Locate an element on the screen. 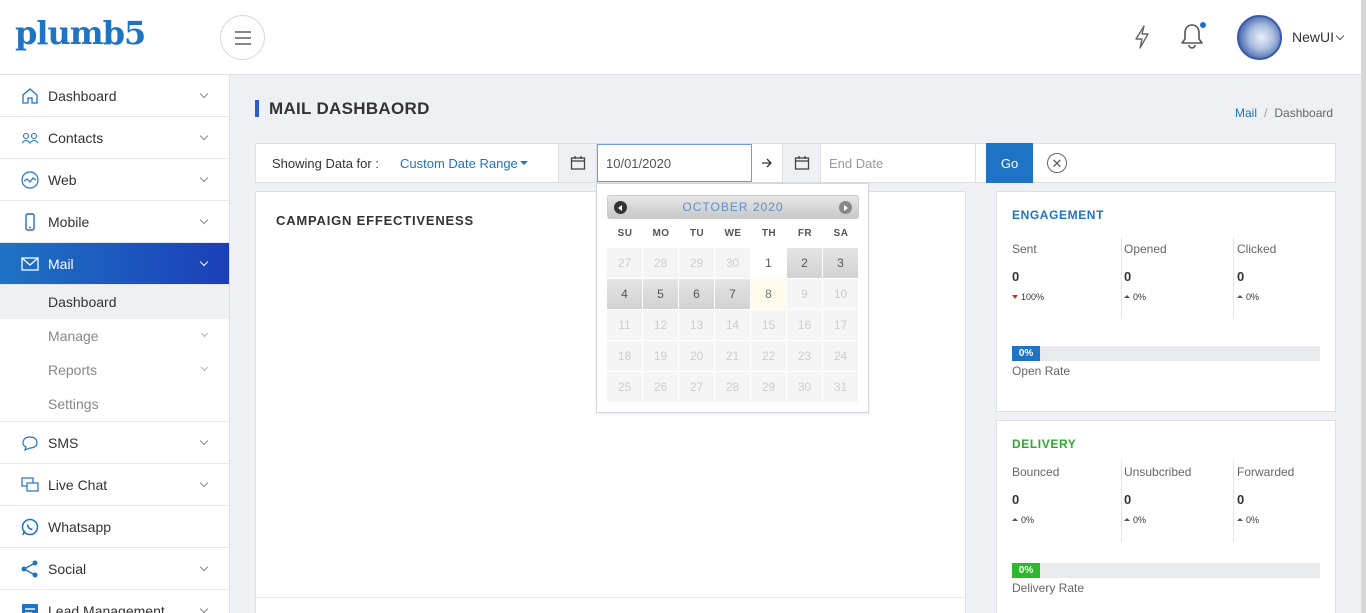 The image size is (1366, 613). end-date-calendar-button is located at coordinates (801, 163).